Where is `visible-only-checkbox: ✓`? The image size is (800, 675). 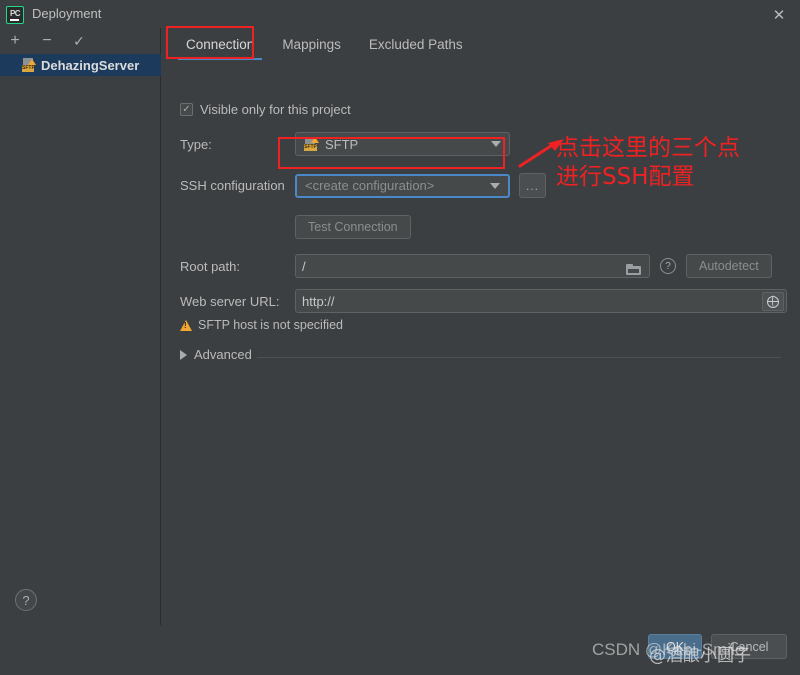 visible-only-checkbox: ✓ is located at coordinates (186, 109).